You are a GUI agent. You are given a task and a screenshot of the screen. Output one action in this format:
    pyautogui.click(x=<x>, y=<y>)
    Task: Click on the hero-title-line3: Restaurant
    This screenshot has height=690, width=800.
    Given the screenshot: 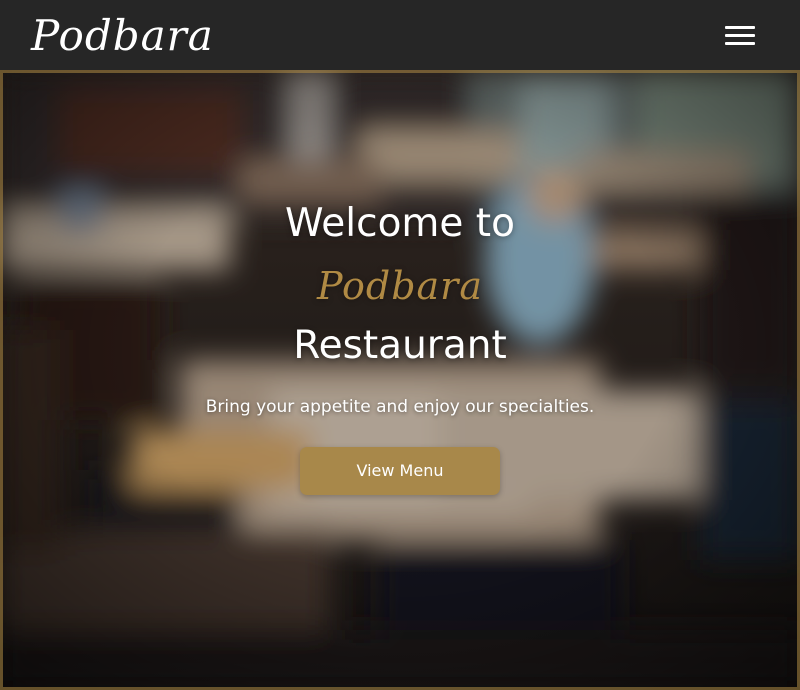 What is the action you would take?
    pyautogui.click(x=400, y=345)
    